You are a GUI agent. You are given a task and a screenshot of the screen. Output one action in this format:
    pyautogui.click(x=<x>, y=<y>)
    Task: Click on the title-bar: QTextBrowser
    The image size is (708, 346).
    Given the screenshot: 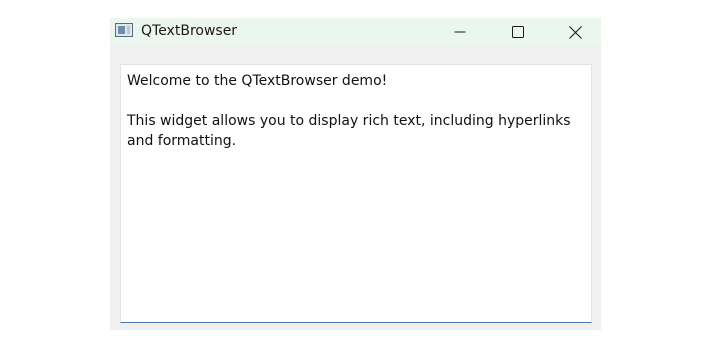 What is the action you would take?
    pyautogui.click(x=355, y=32)
    